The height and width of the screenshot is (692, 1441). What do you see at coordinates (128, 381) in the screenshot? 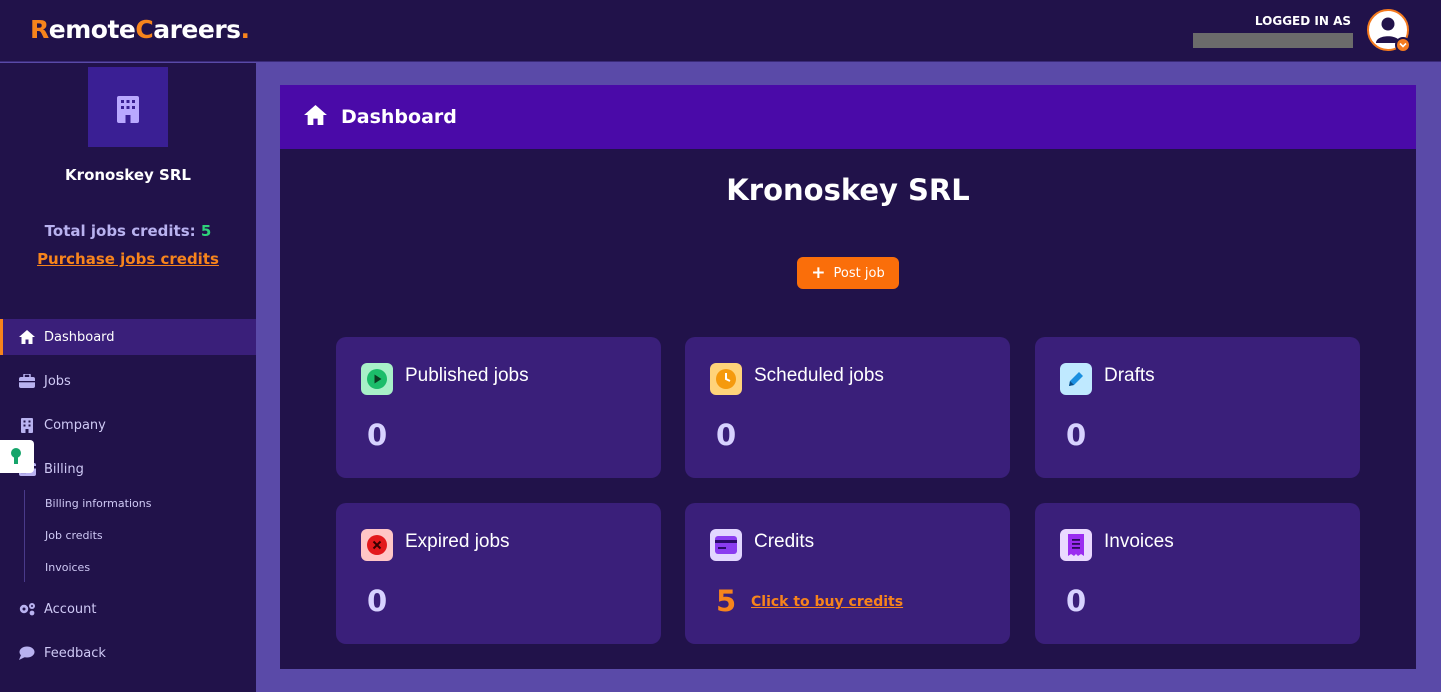
I see `sidebar-item-jobs: Jobs` at bounding box center [128, 381].